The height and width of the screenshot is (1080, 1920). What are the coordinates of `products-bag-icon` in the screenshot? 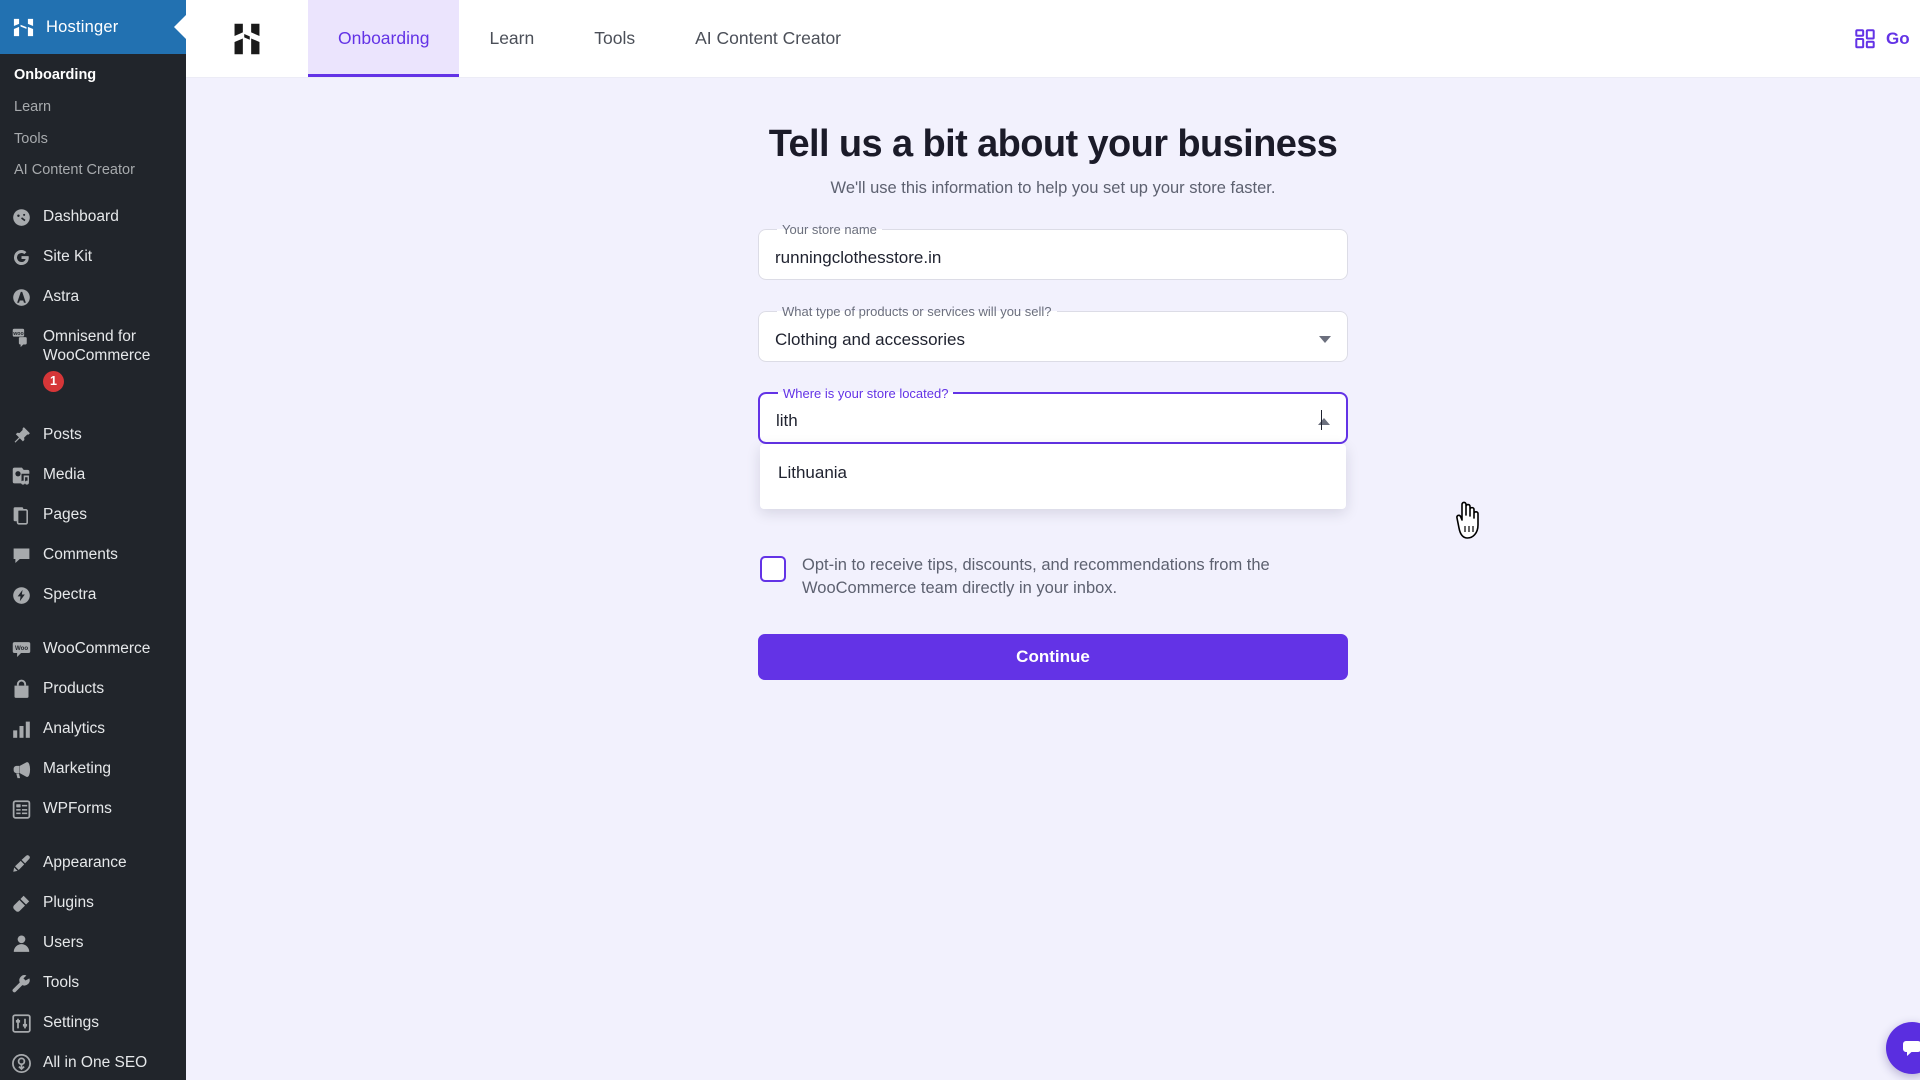 It's located at (21, 689).